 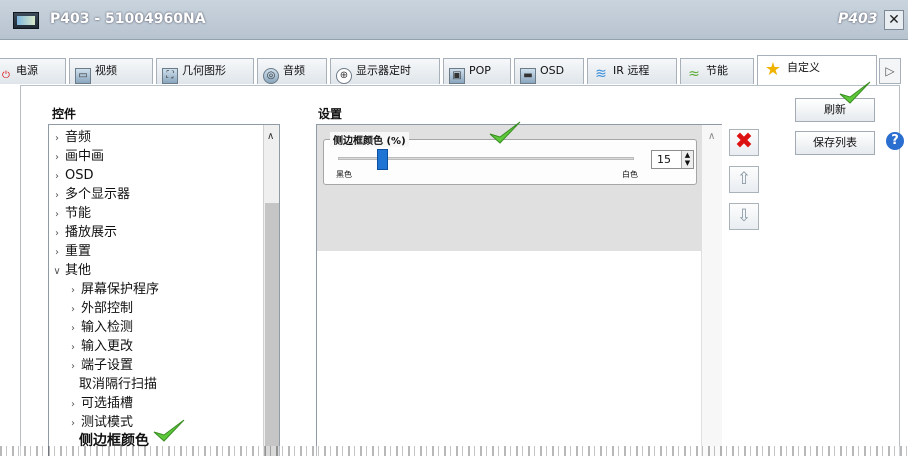 I want to click on timer-icon: ⊕, so click(x=344, y=76).